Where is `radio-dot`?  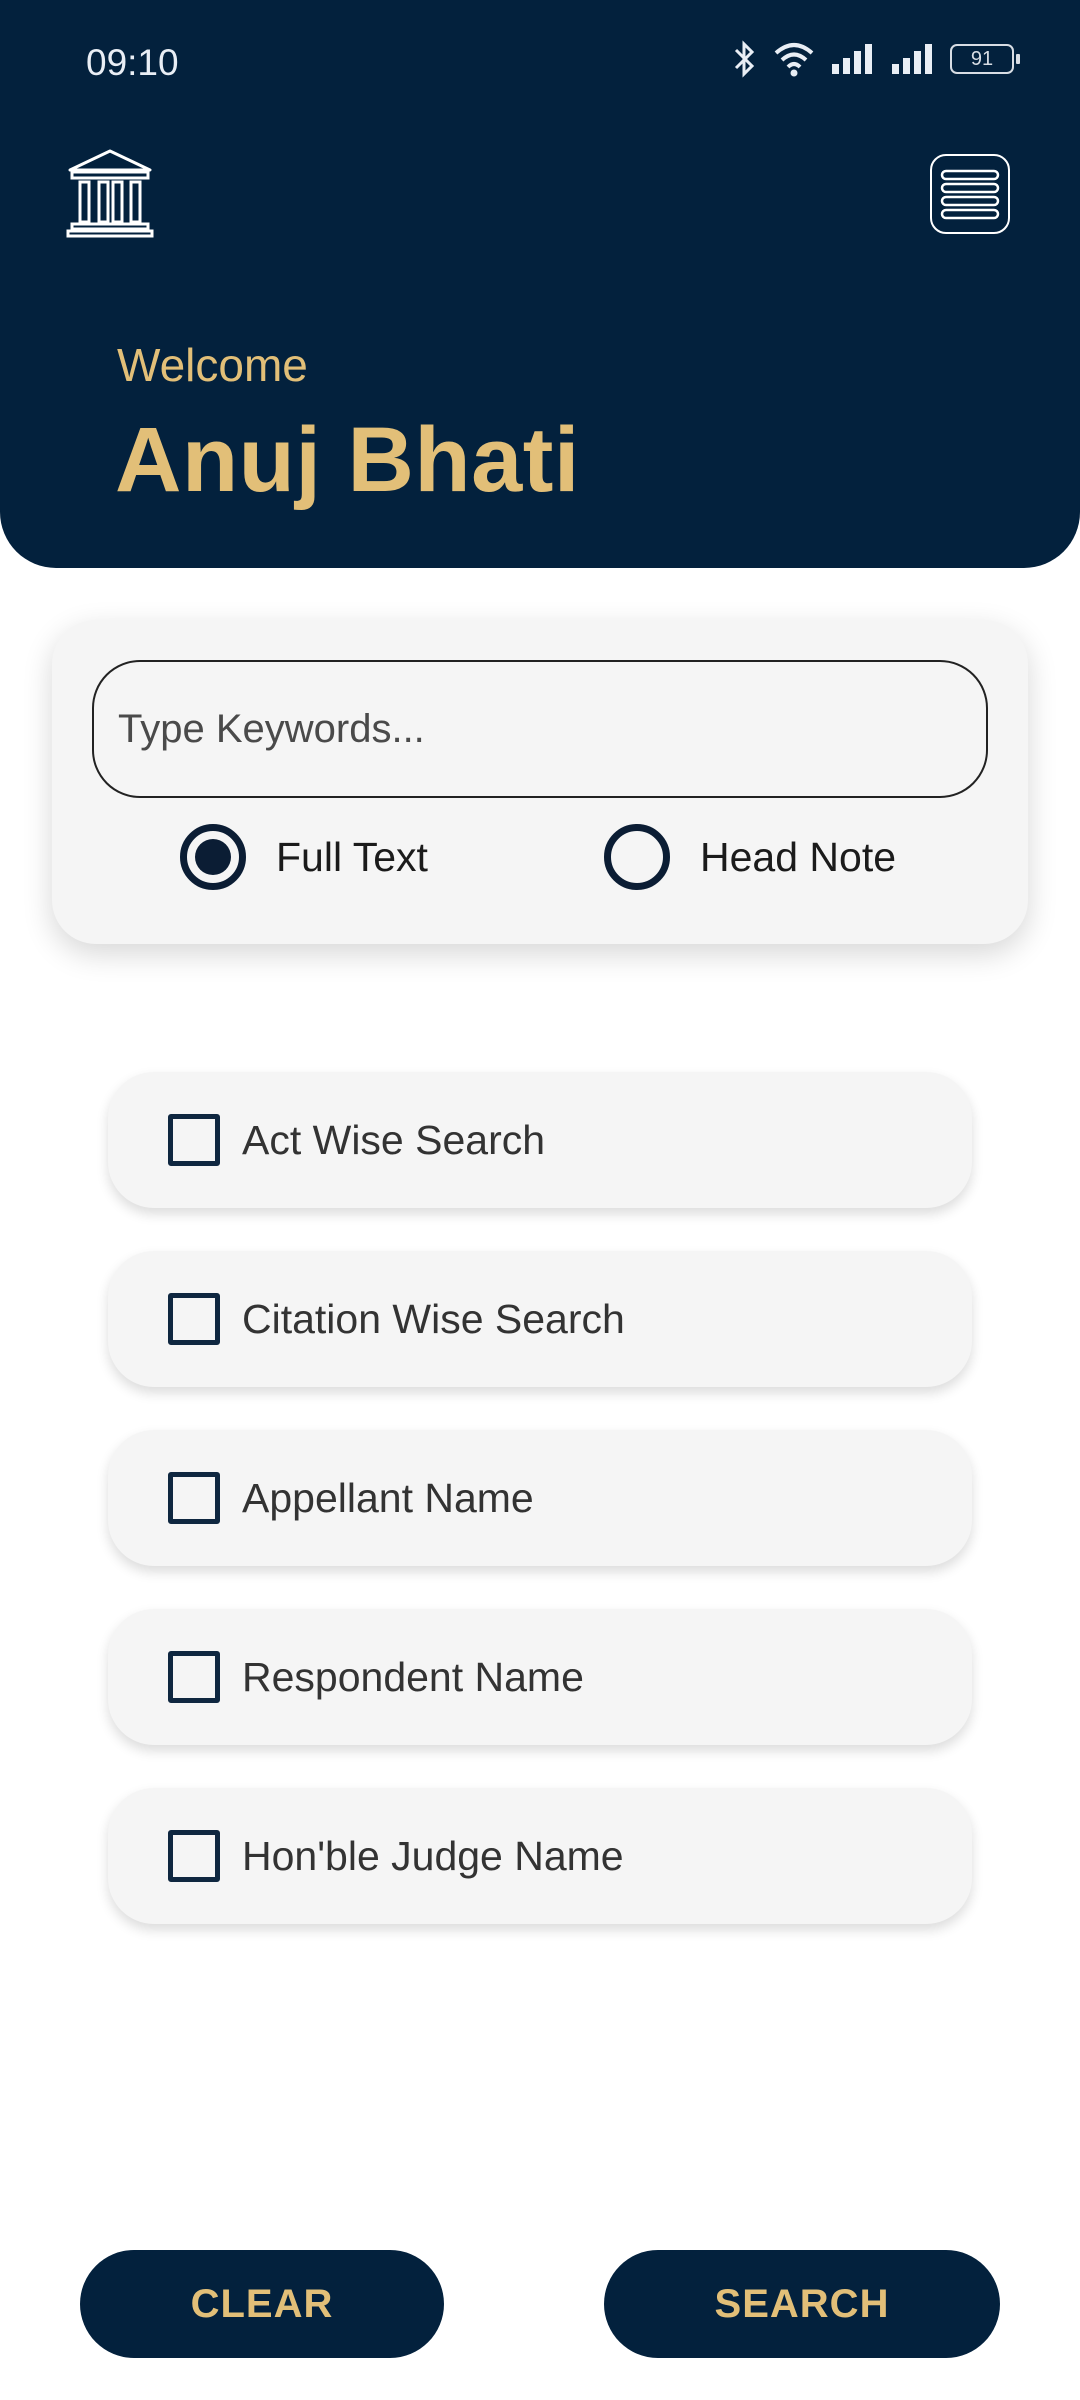
radio-dot is located at coordinates (213, 857).